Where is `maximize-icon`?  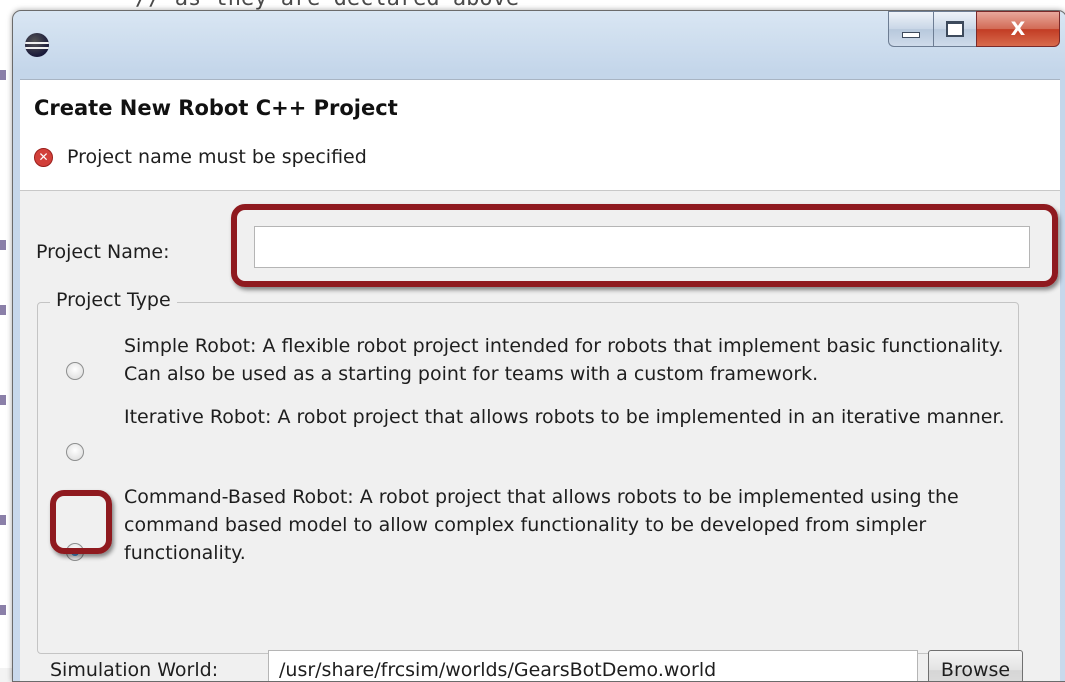 maximize-icon is located at coordinates (955, 29).